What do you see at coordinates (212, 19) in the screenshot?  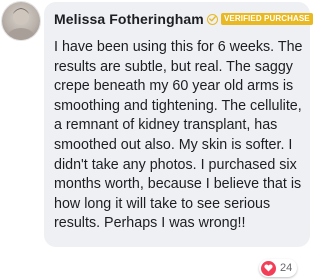 I see `check-circle-icon` at bounding box center [212, 19].